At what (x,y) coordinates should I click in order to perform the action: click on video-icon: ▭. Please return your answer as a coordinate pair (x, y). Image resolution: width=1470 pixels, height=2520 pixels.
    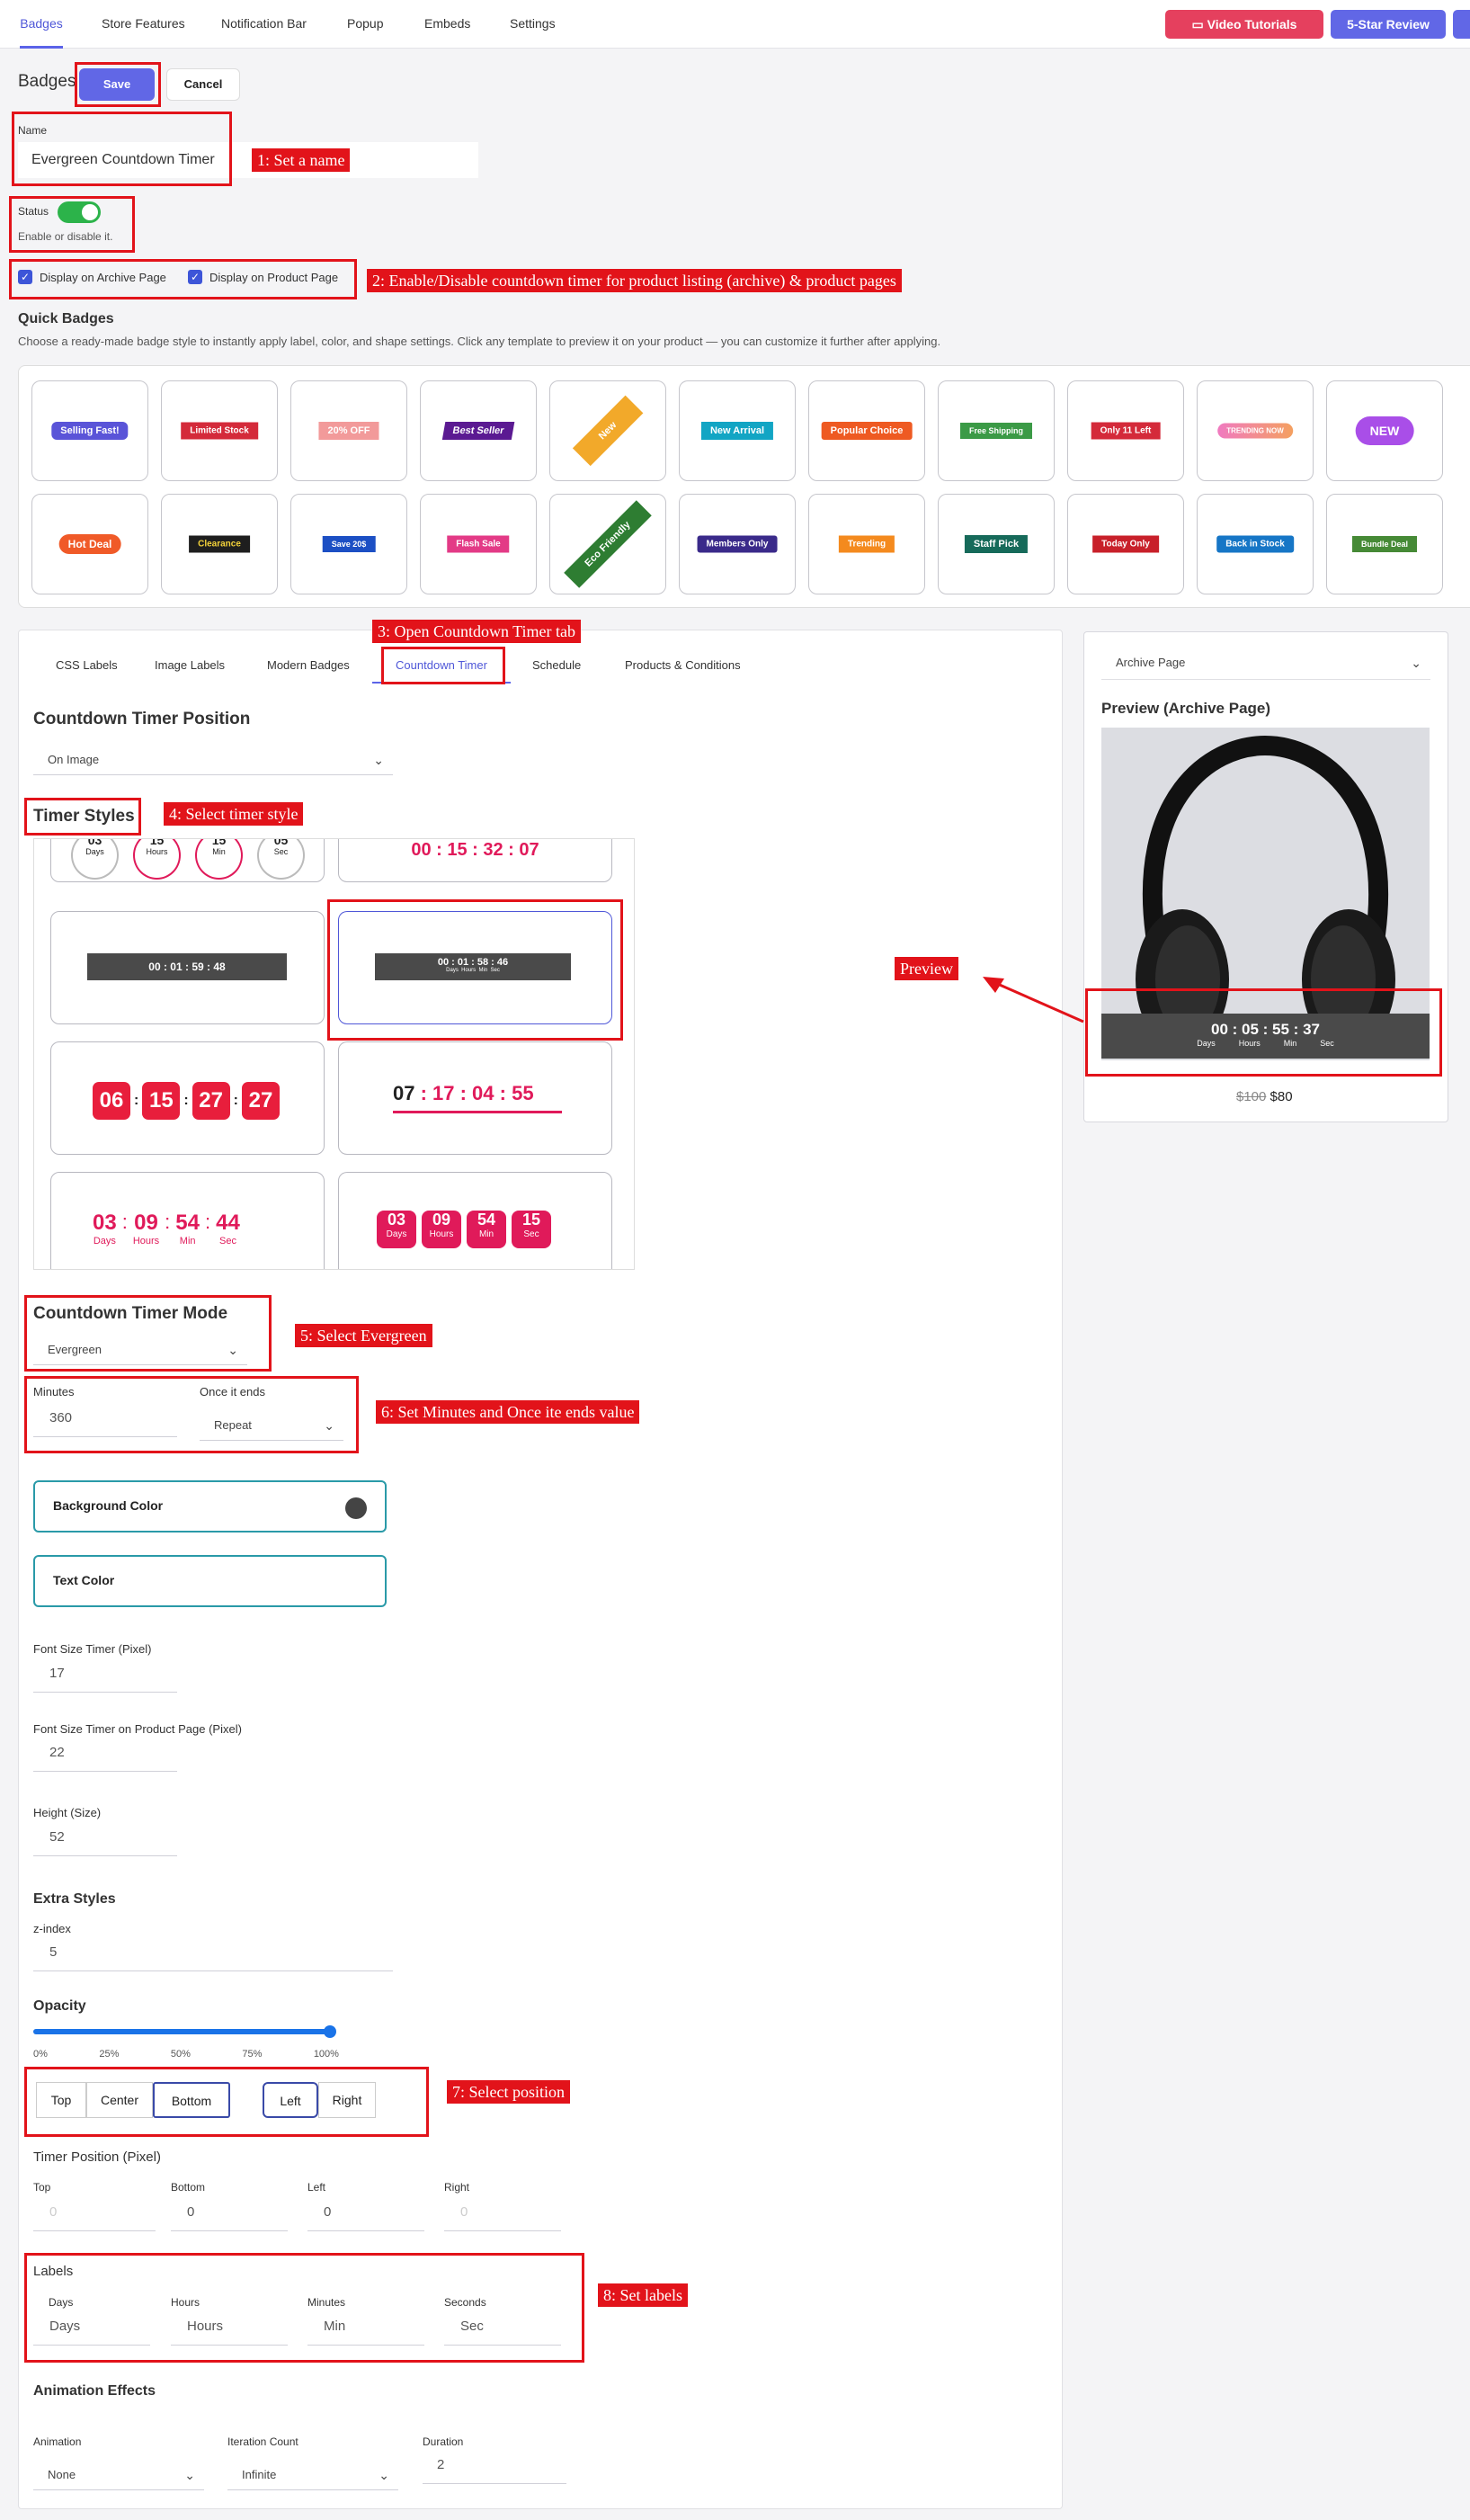
    Looking at the image, I should click on (1199, 24).